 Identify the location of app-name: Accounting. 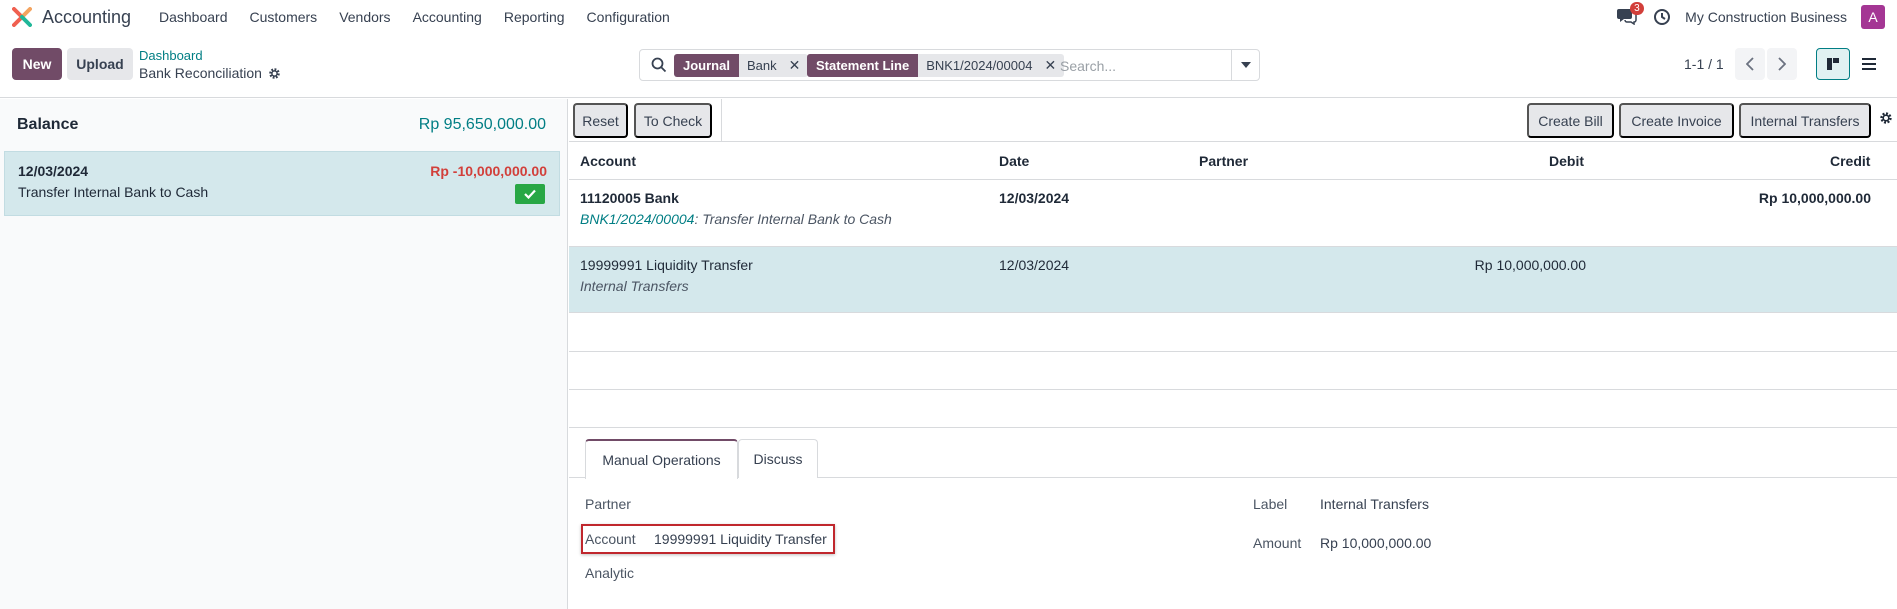
(86, 17).